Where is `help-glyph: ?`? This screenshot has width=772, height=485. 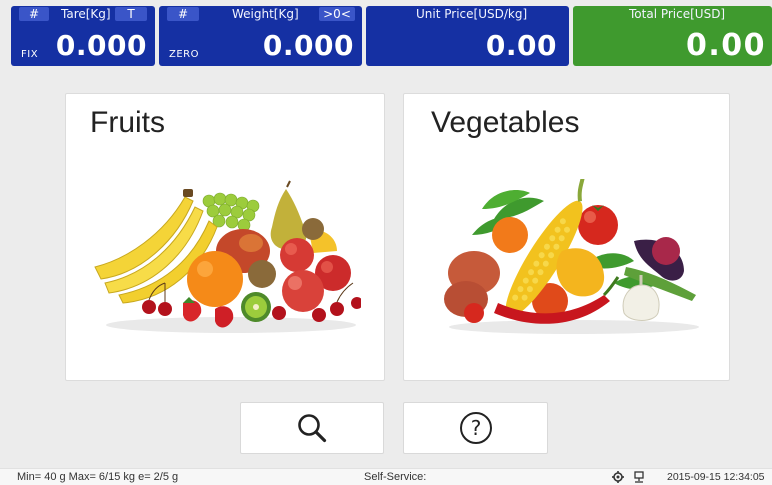
help-glyph: ? is located at coordinates (475, 428).